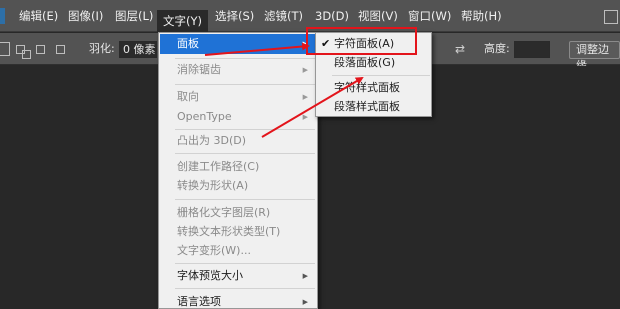 This screenshot has width=620, height=309. I want to click on menu-item-convert-text-shape-type: 转换文本形状类型(T), so click(238, 232).